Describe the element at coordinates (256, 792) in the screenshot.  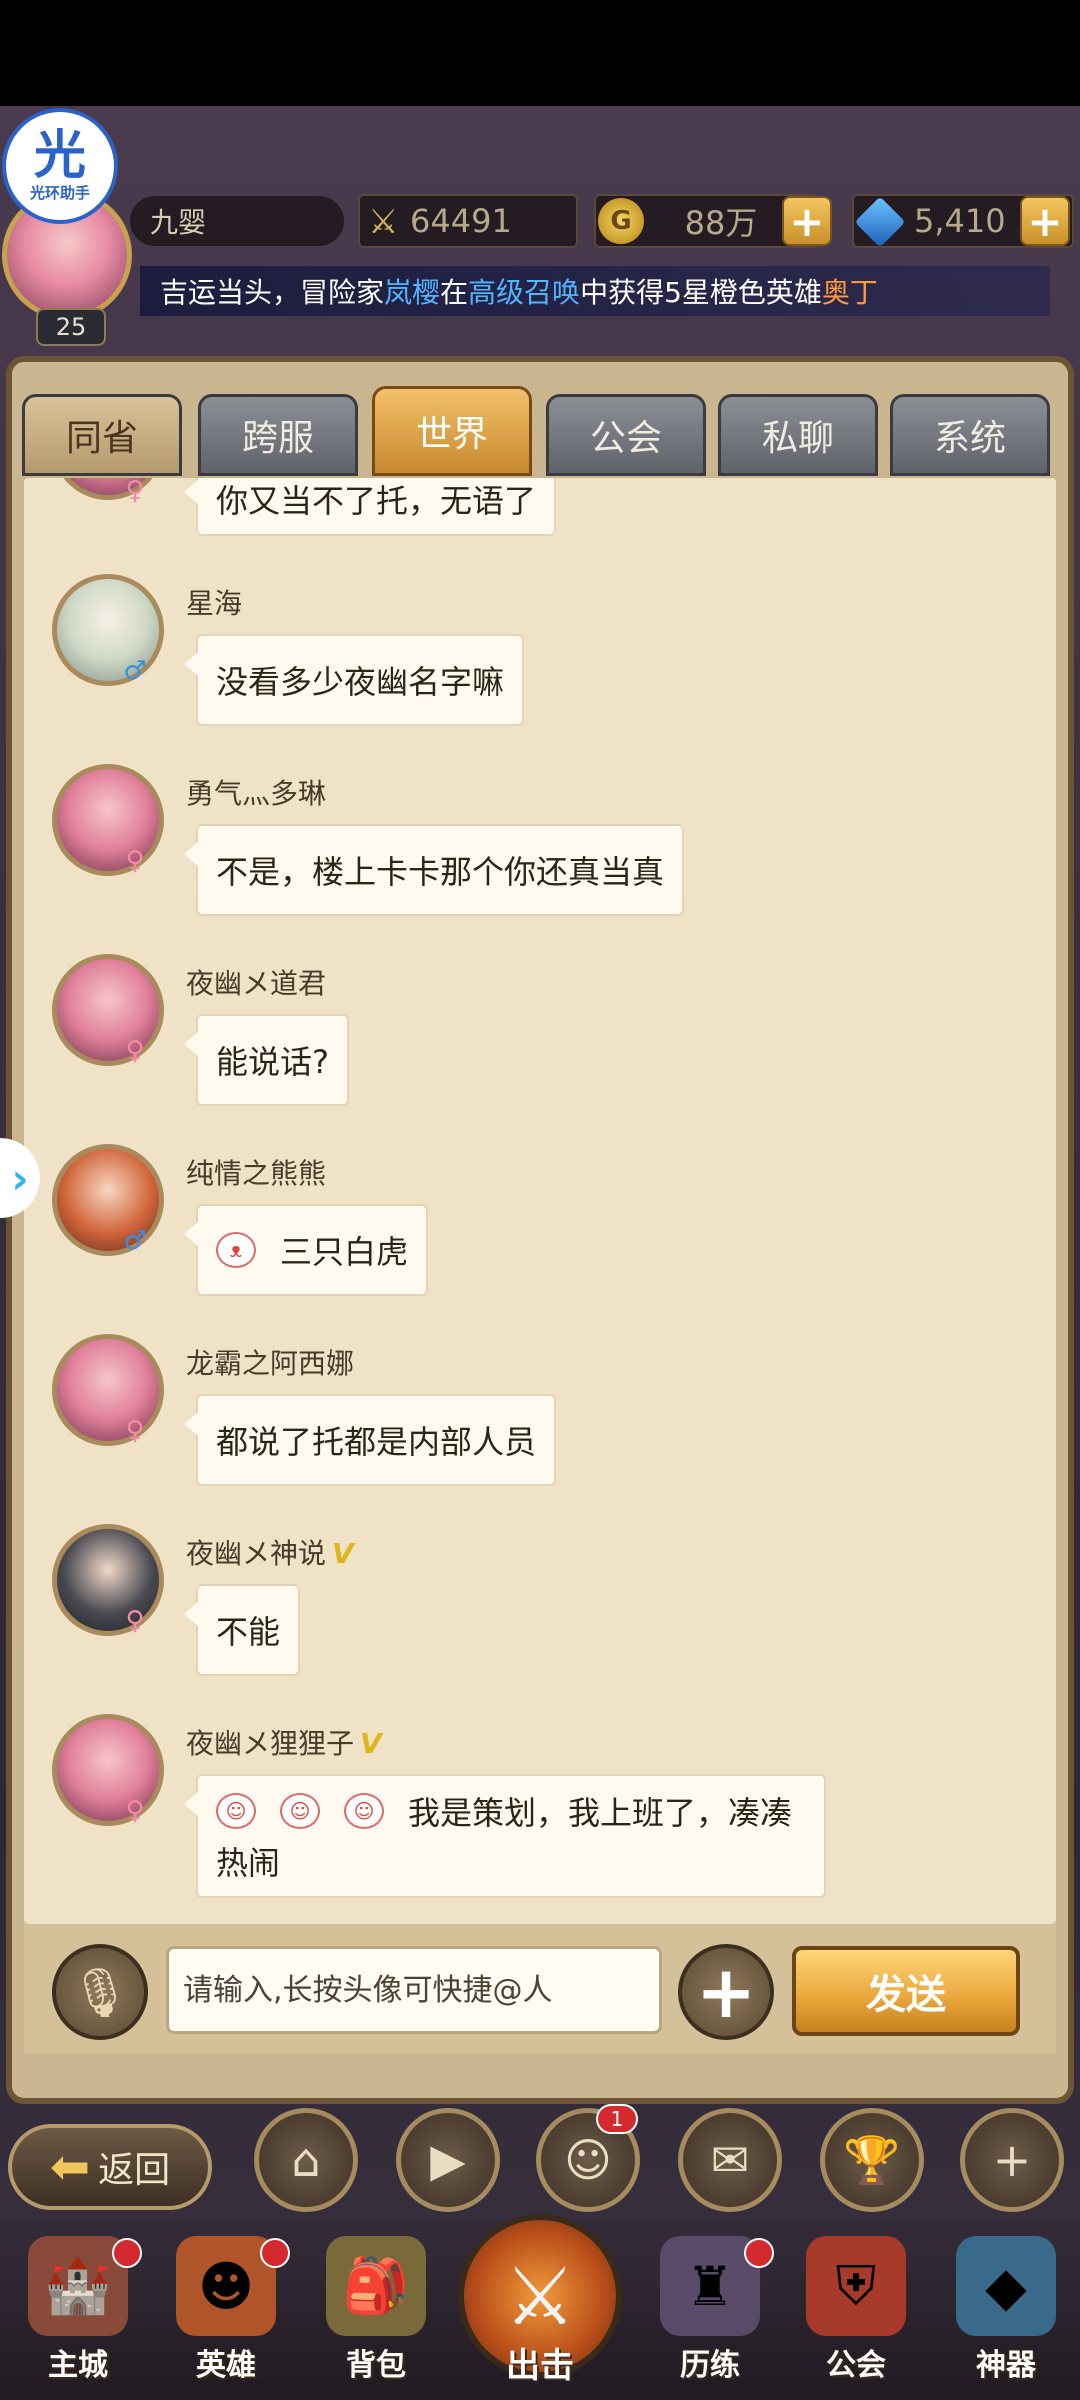
I see `nickname: 勇气灬多琳` at that location.